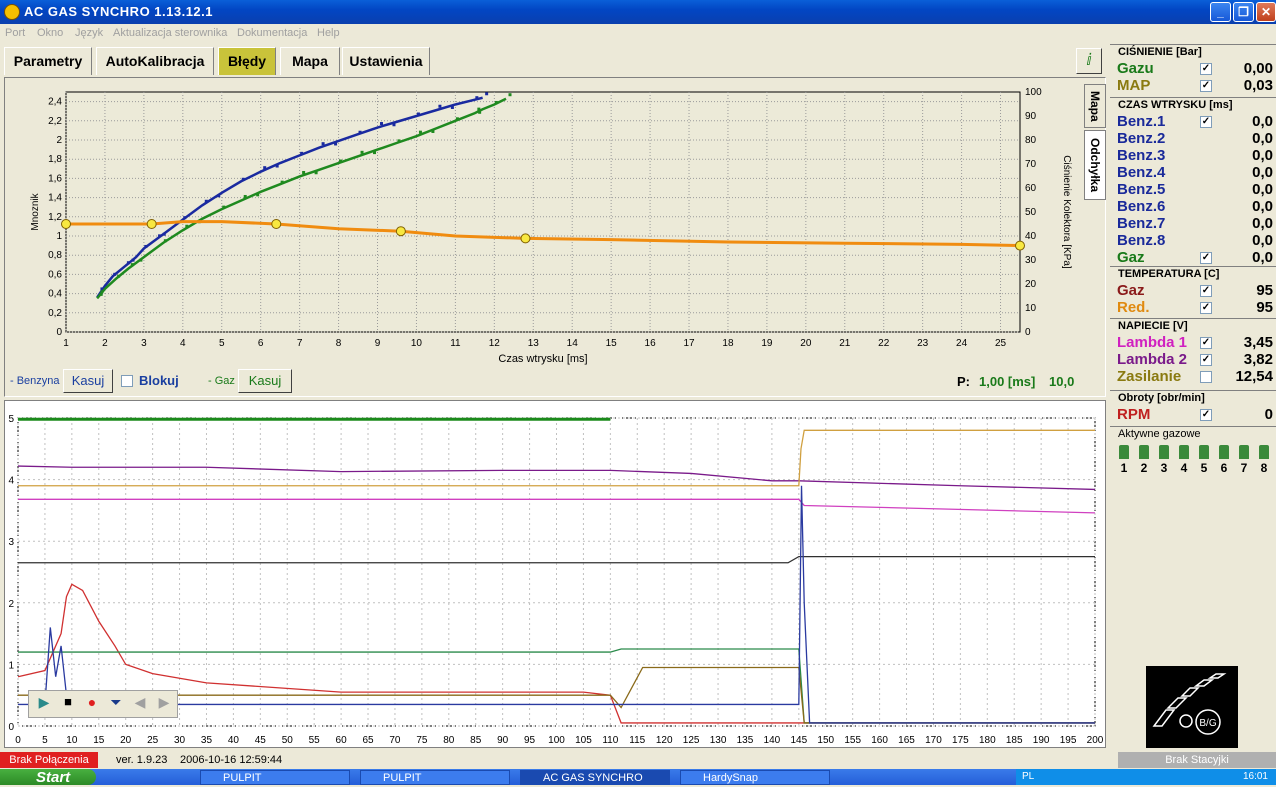  I want to click on language-indicator: PL, so click(1028, 776).